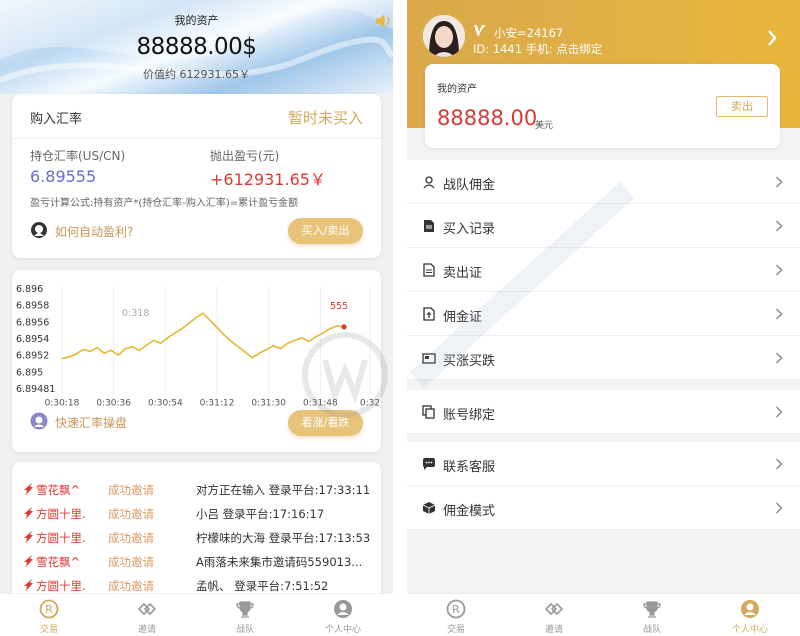 Image resolution: width=800 pixels, height=636 pixels. Describe the element at coordinates (603, 226) in the screenshot. I see `menu-item: 买入记录` at that location.